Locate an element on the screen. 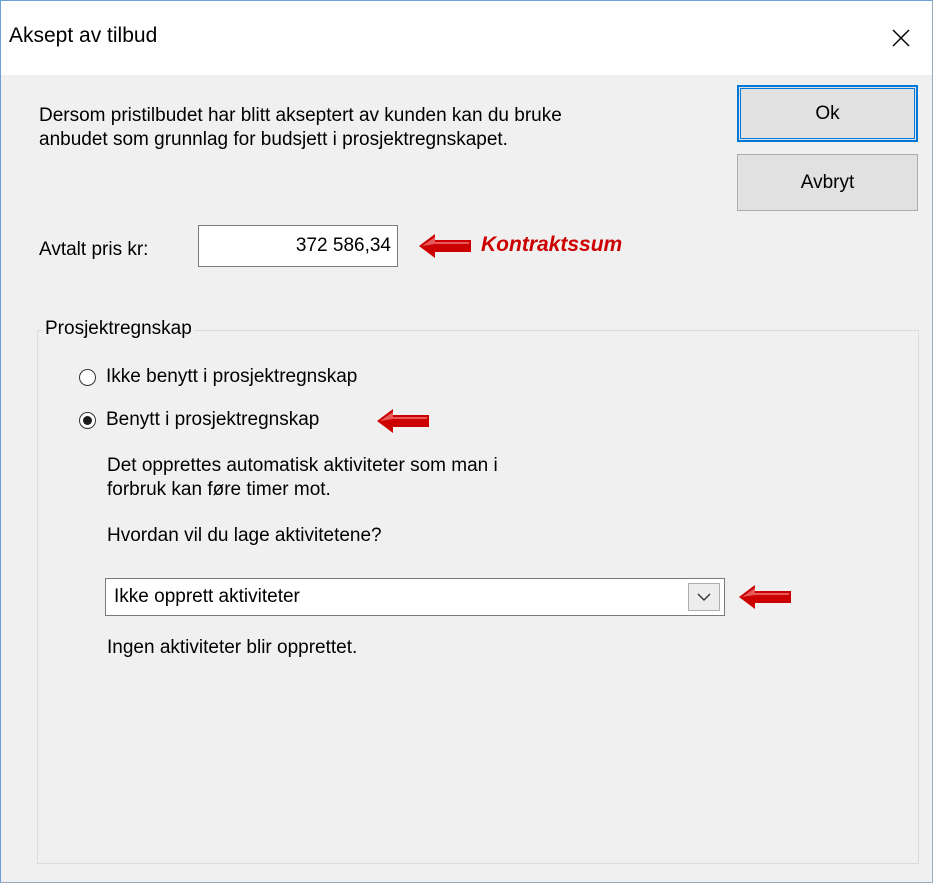 The height and width of the screenshot is (883, 933). chevron-down-icon is located at coordinates (704, 597).